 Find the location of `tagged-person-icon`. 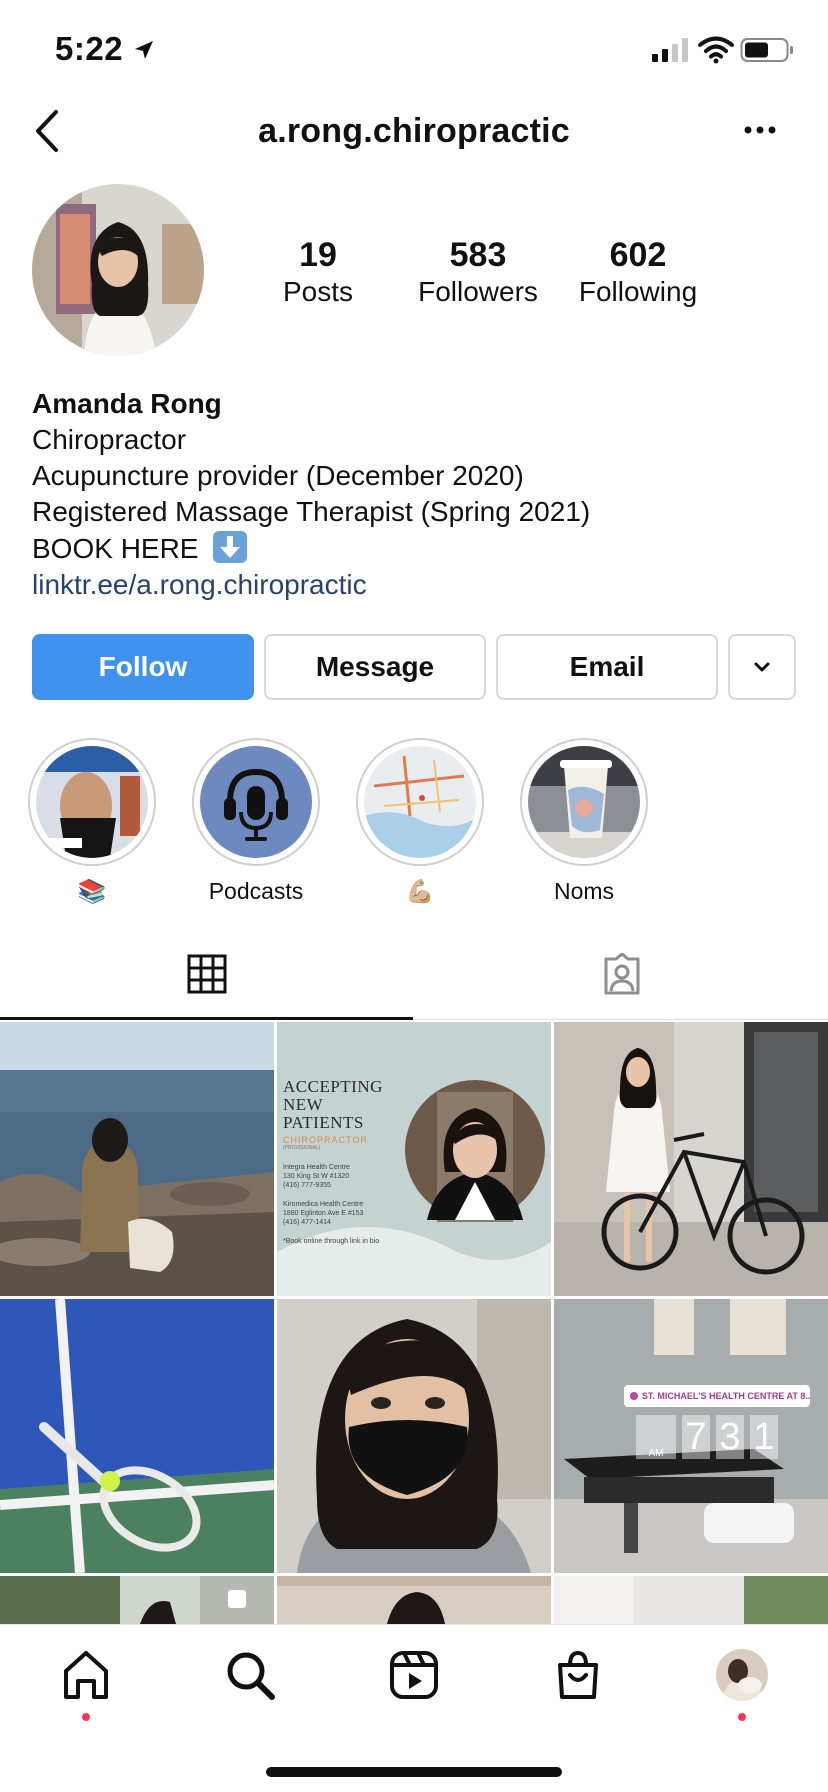

tagged-person-icon is located at coordinates (621, 974).